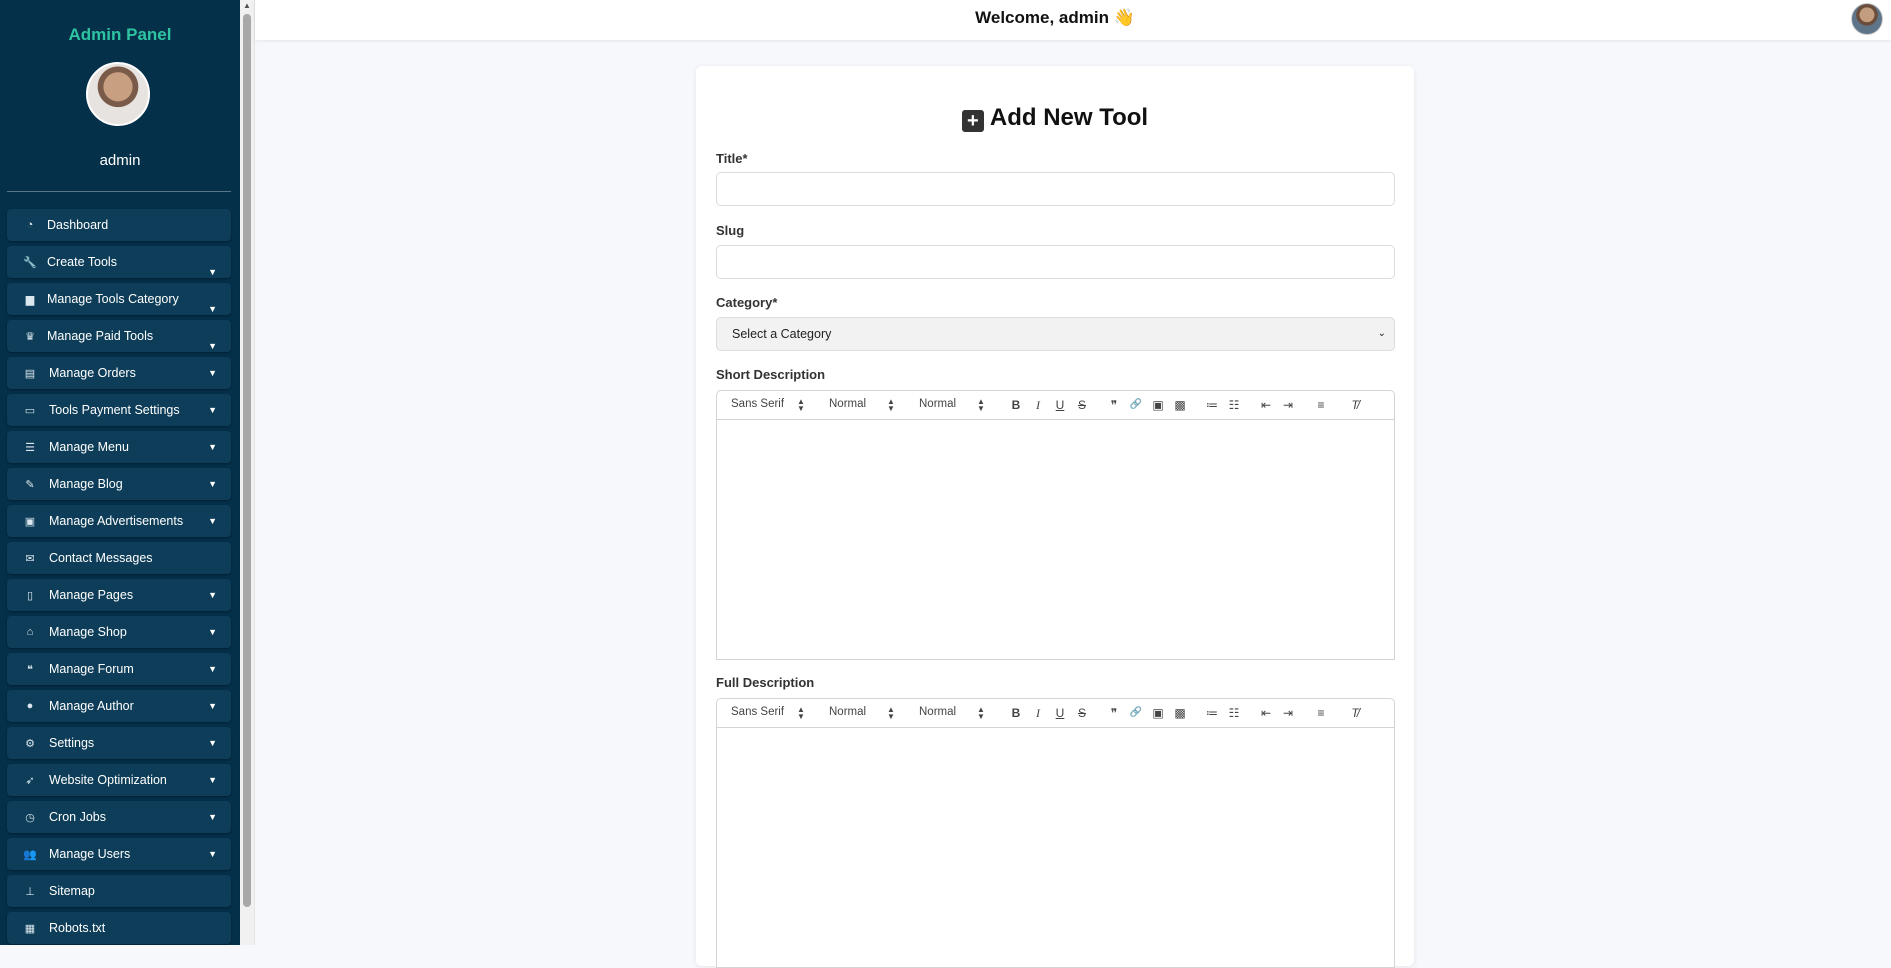  I want to click on sidebar-item: ▆ Manage Tools Category ▼, so click(119, 299).